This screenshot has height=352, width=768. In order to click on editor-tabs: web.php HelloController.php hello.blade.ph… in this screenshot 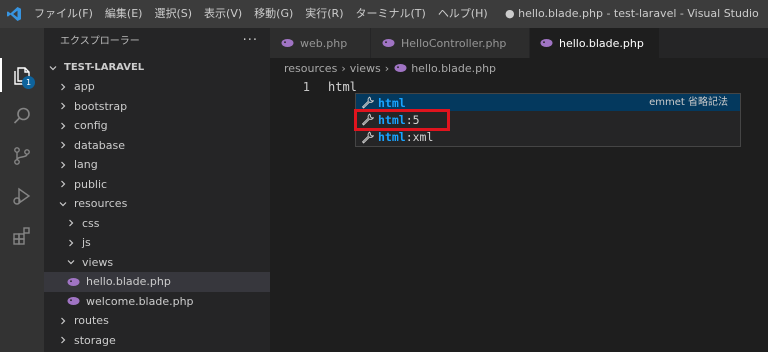, I will do `click(519, 43)`.